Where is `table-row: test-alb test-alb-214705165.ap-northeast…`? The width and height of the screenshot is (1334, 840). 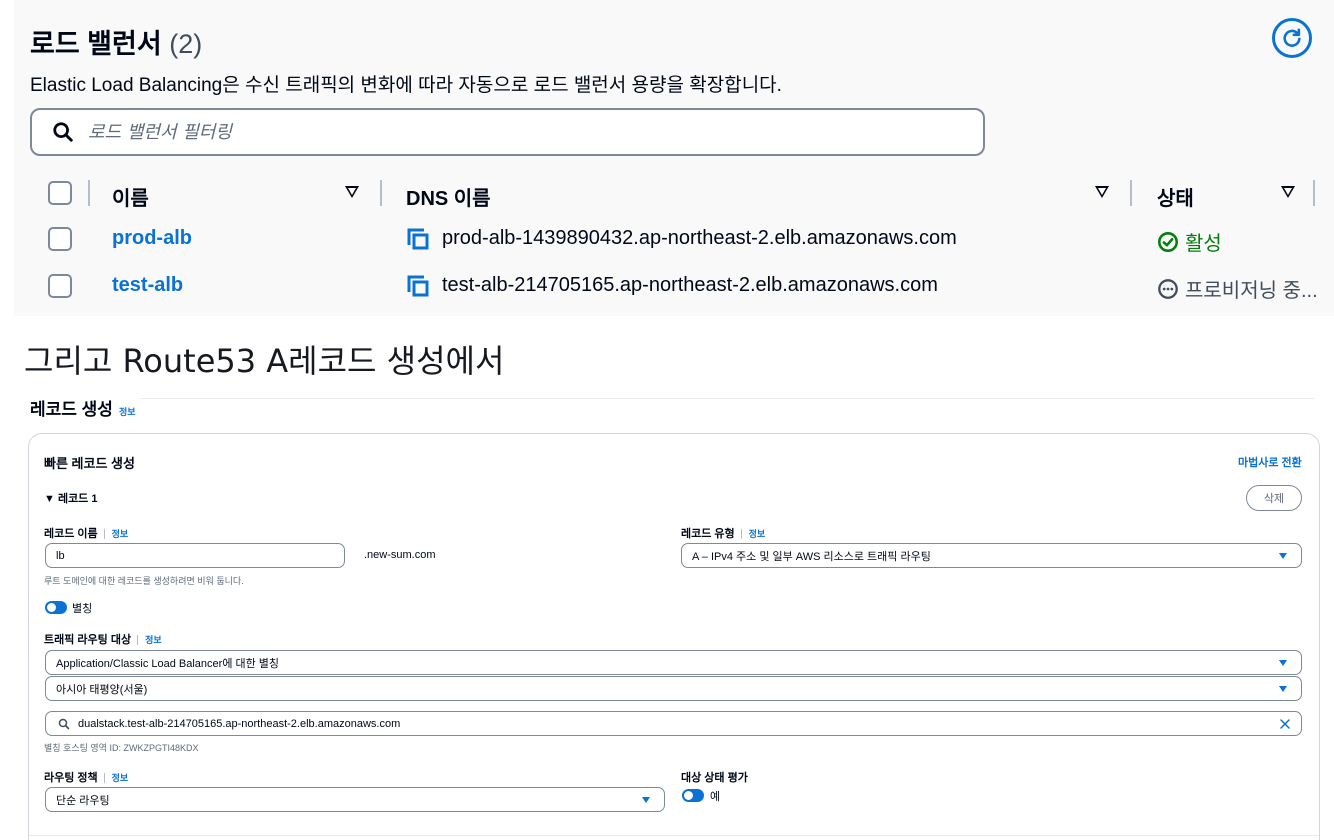
table-row: test-alb test-alb-214705165.ap-northeast… is located at coordinates (682, 285).